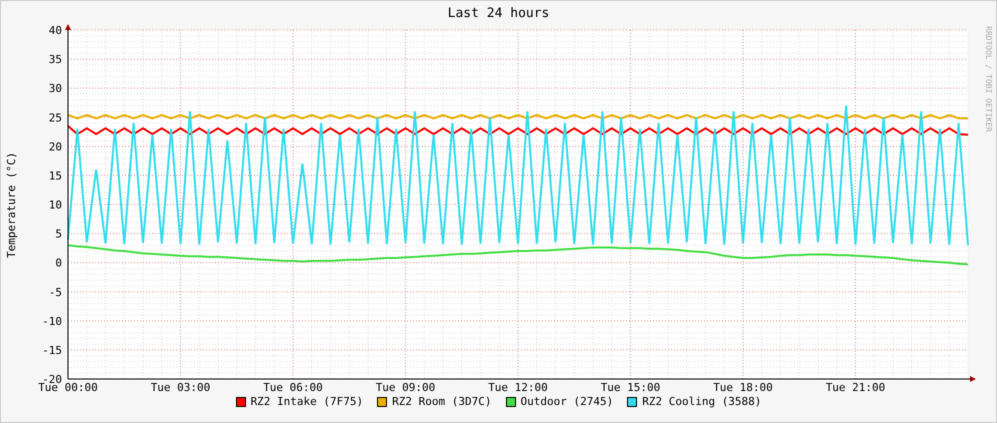  What do you see at coordinates (988, 79) in the screenshot?
I see `credit-text: RRDTOOL / TOBI OETIKER` at bounding box center [988, 79].